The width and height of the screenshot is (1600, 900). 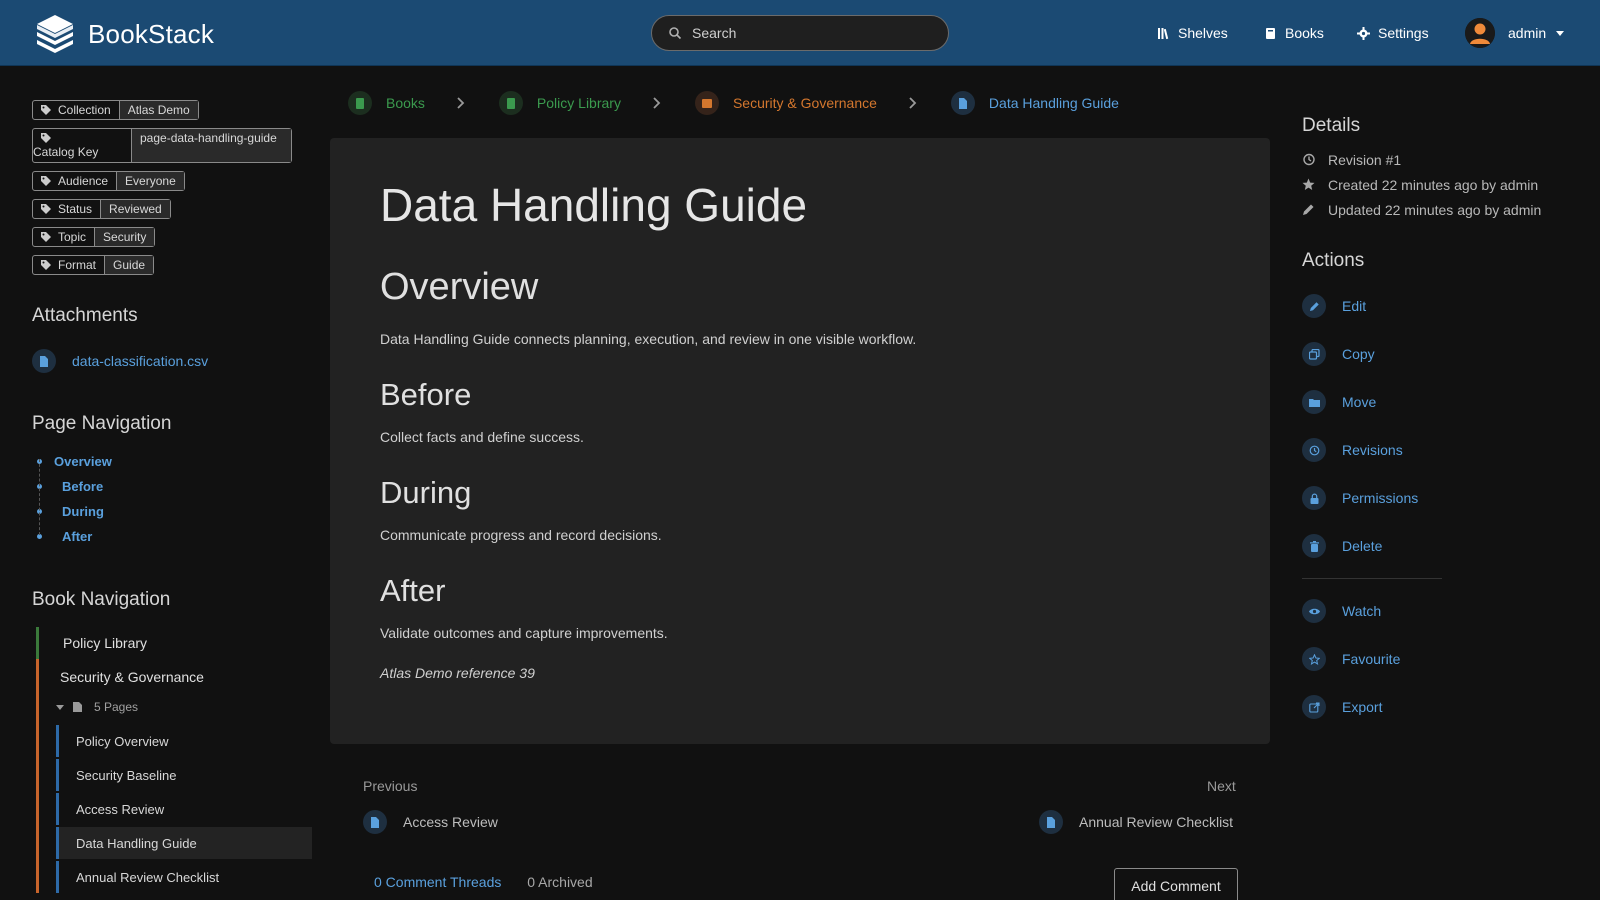 I want to click on breadcrumb-label: Policy Library, so click(x=578, y=103).